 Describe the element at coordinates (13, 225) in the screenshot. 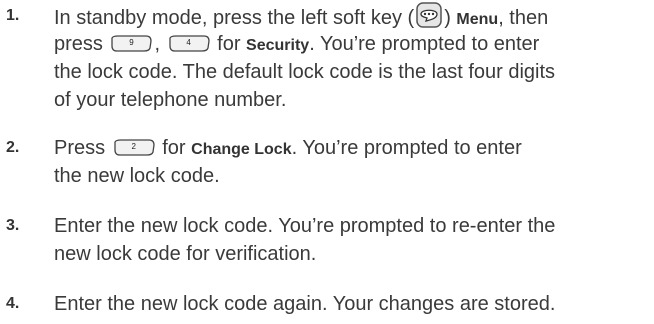

I see `step-number: 3.` at that location.